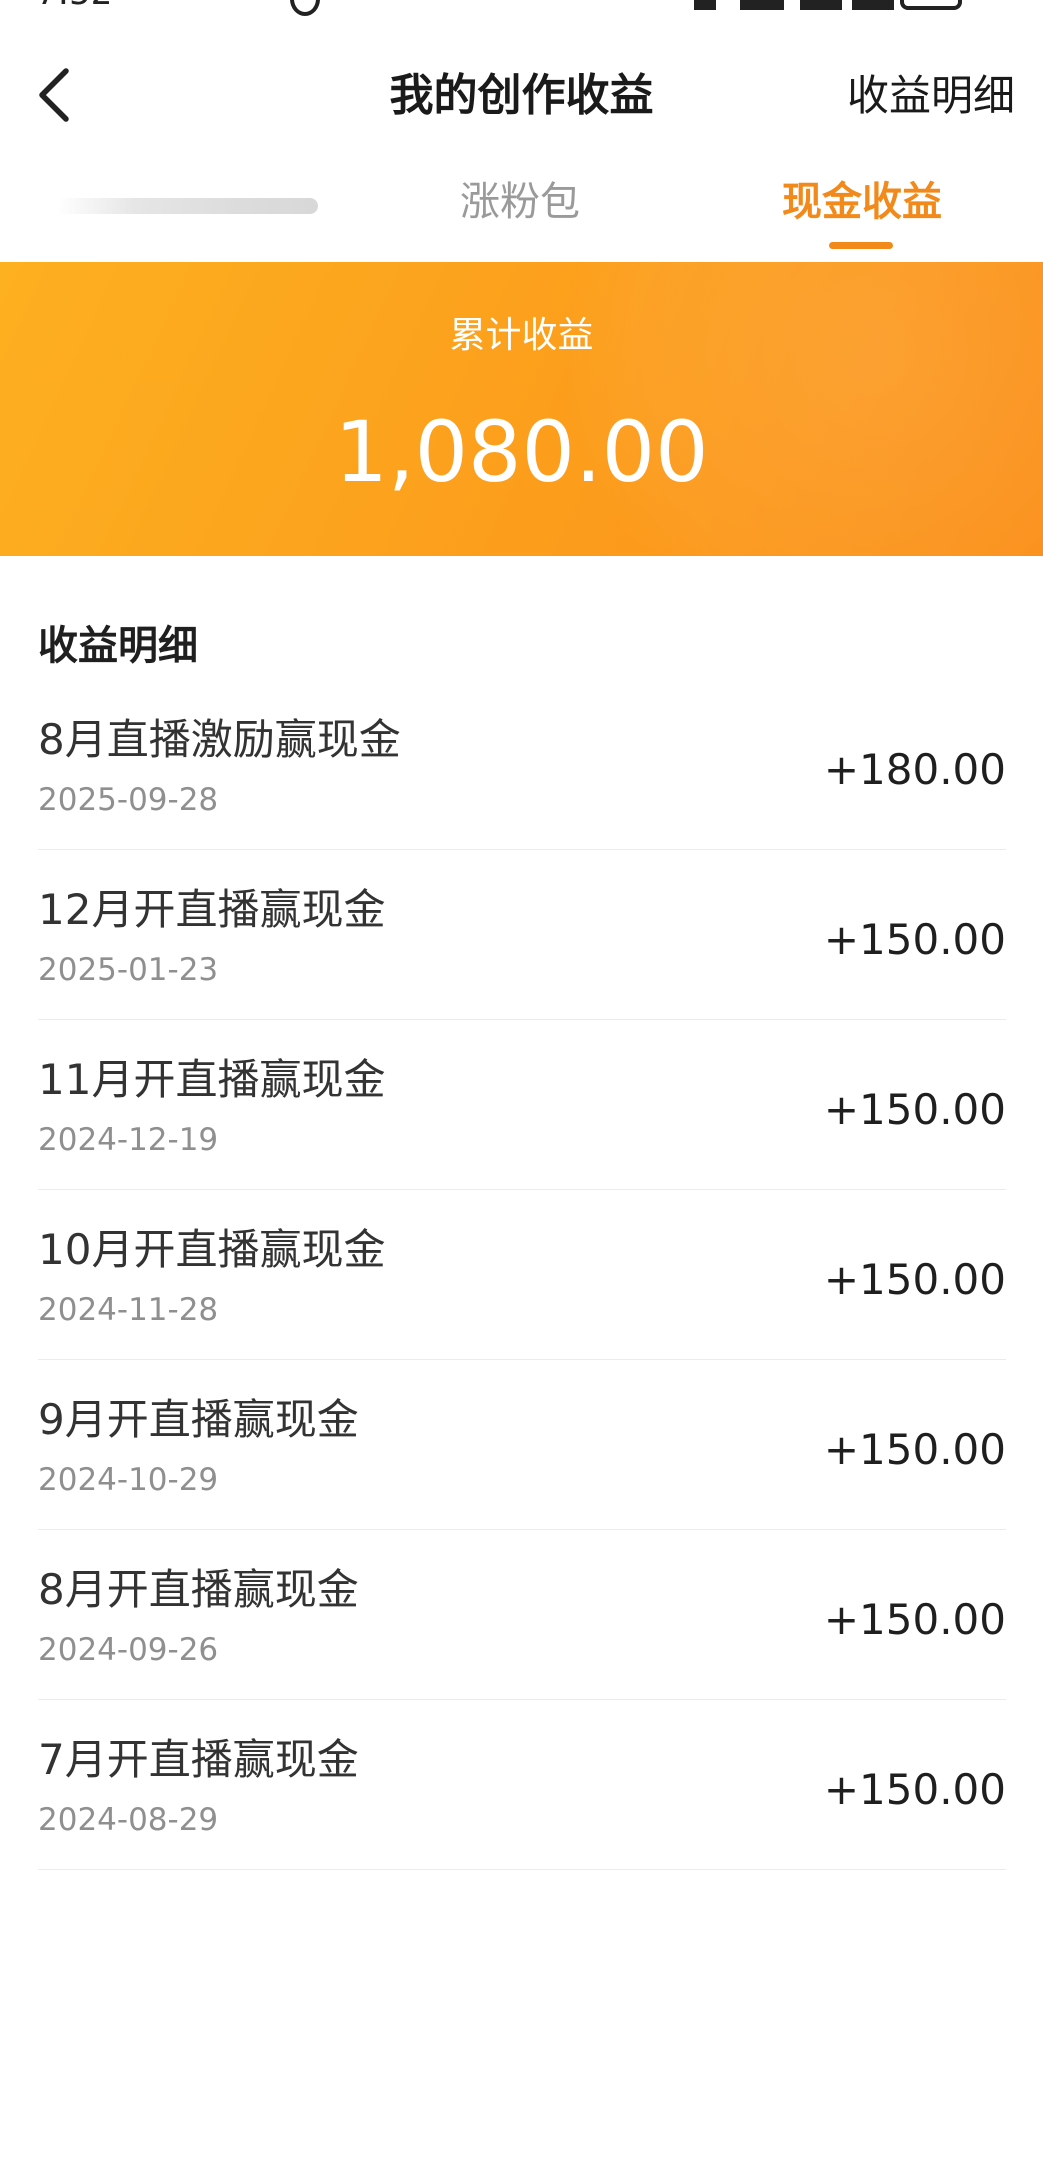  I want to click on record-date: 2024-08-29, so click(128, 1820).